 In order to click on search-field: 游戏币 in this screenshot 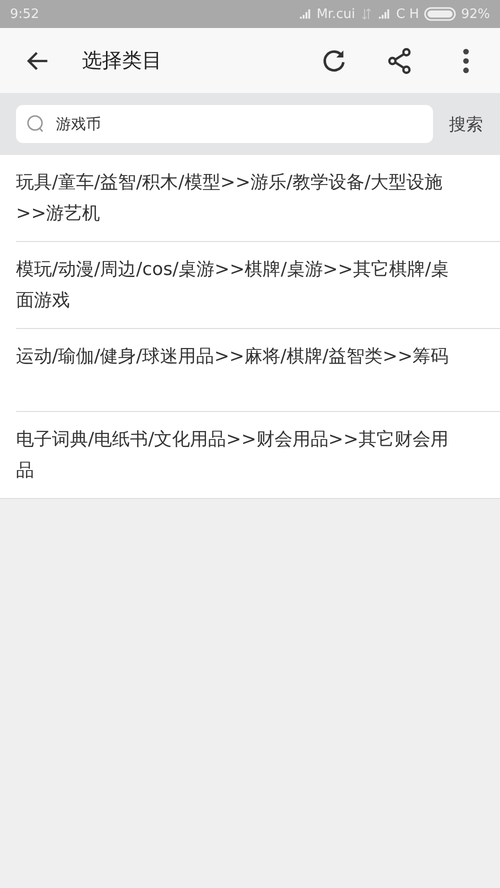, I will do `click(224, 124)`.